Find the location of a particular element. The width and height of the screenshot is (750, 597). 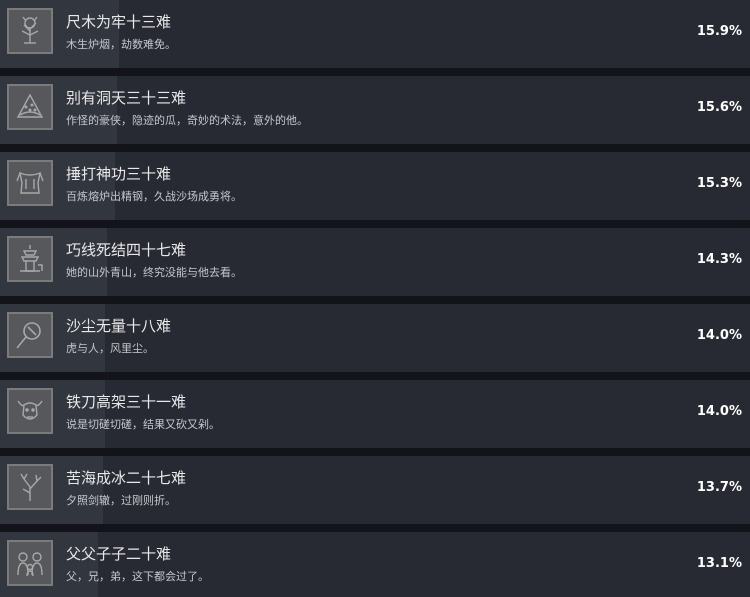

coral-branch-icon is located at coordinates (30, 487).